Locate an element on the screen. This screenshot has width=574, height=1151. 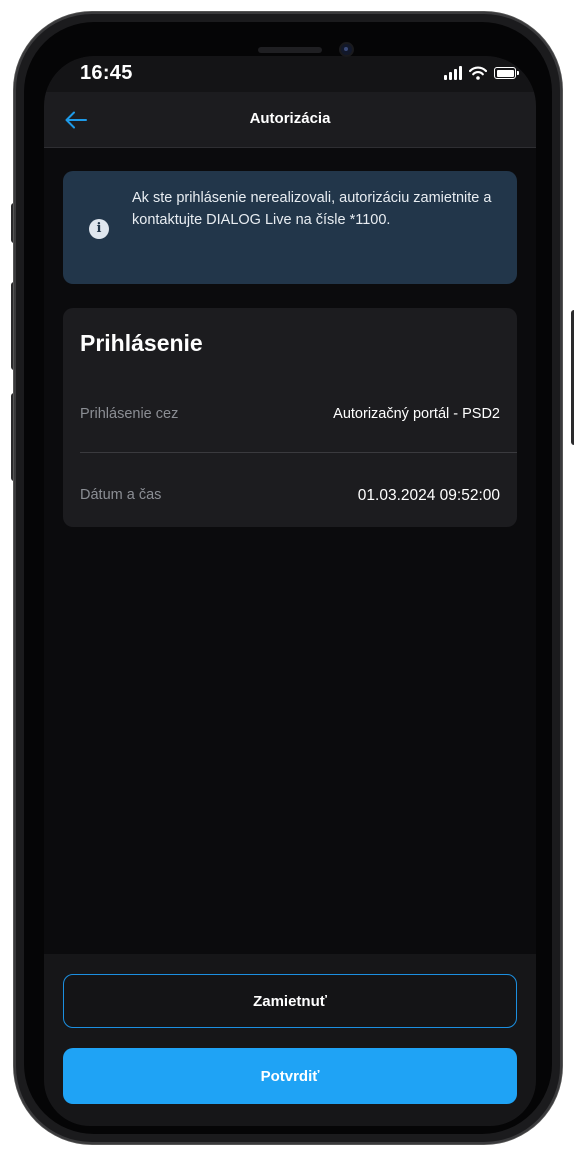
status-bar: 16:45 is located at coordinates (290, 74).